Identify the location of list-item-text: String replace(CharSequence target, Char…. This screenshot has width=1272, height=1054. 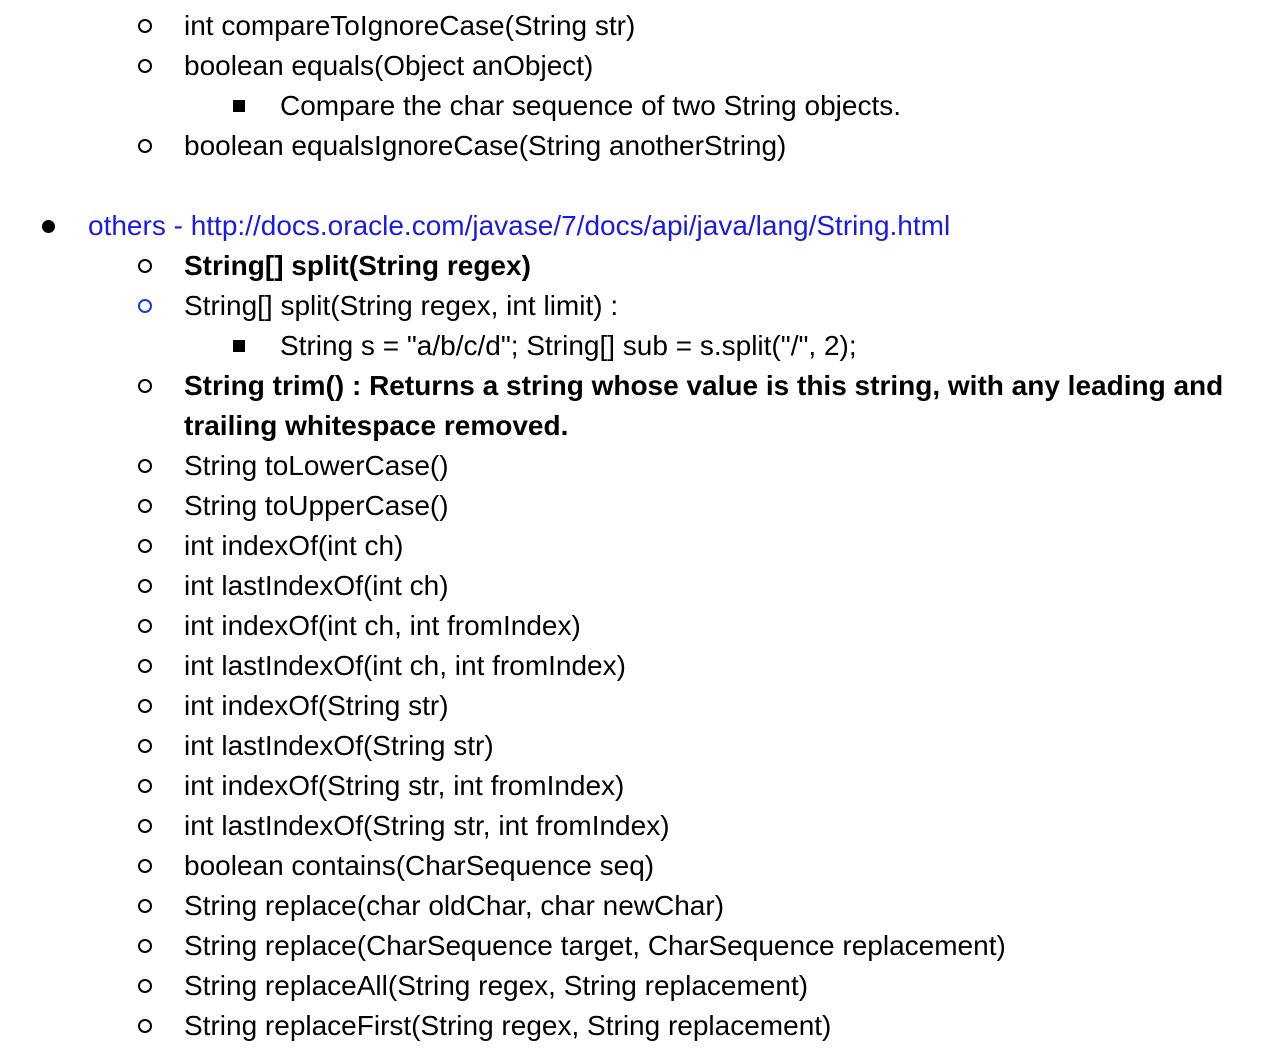
(595, 945).